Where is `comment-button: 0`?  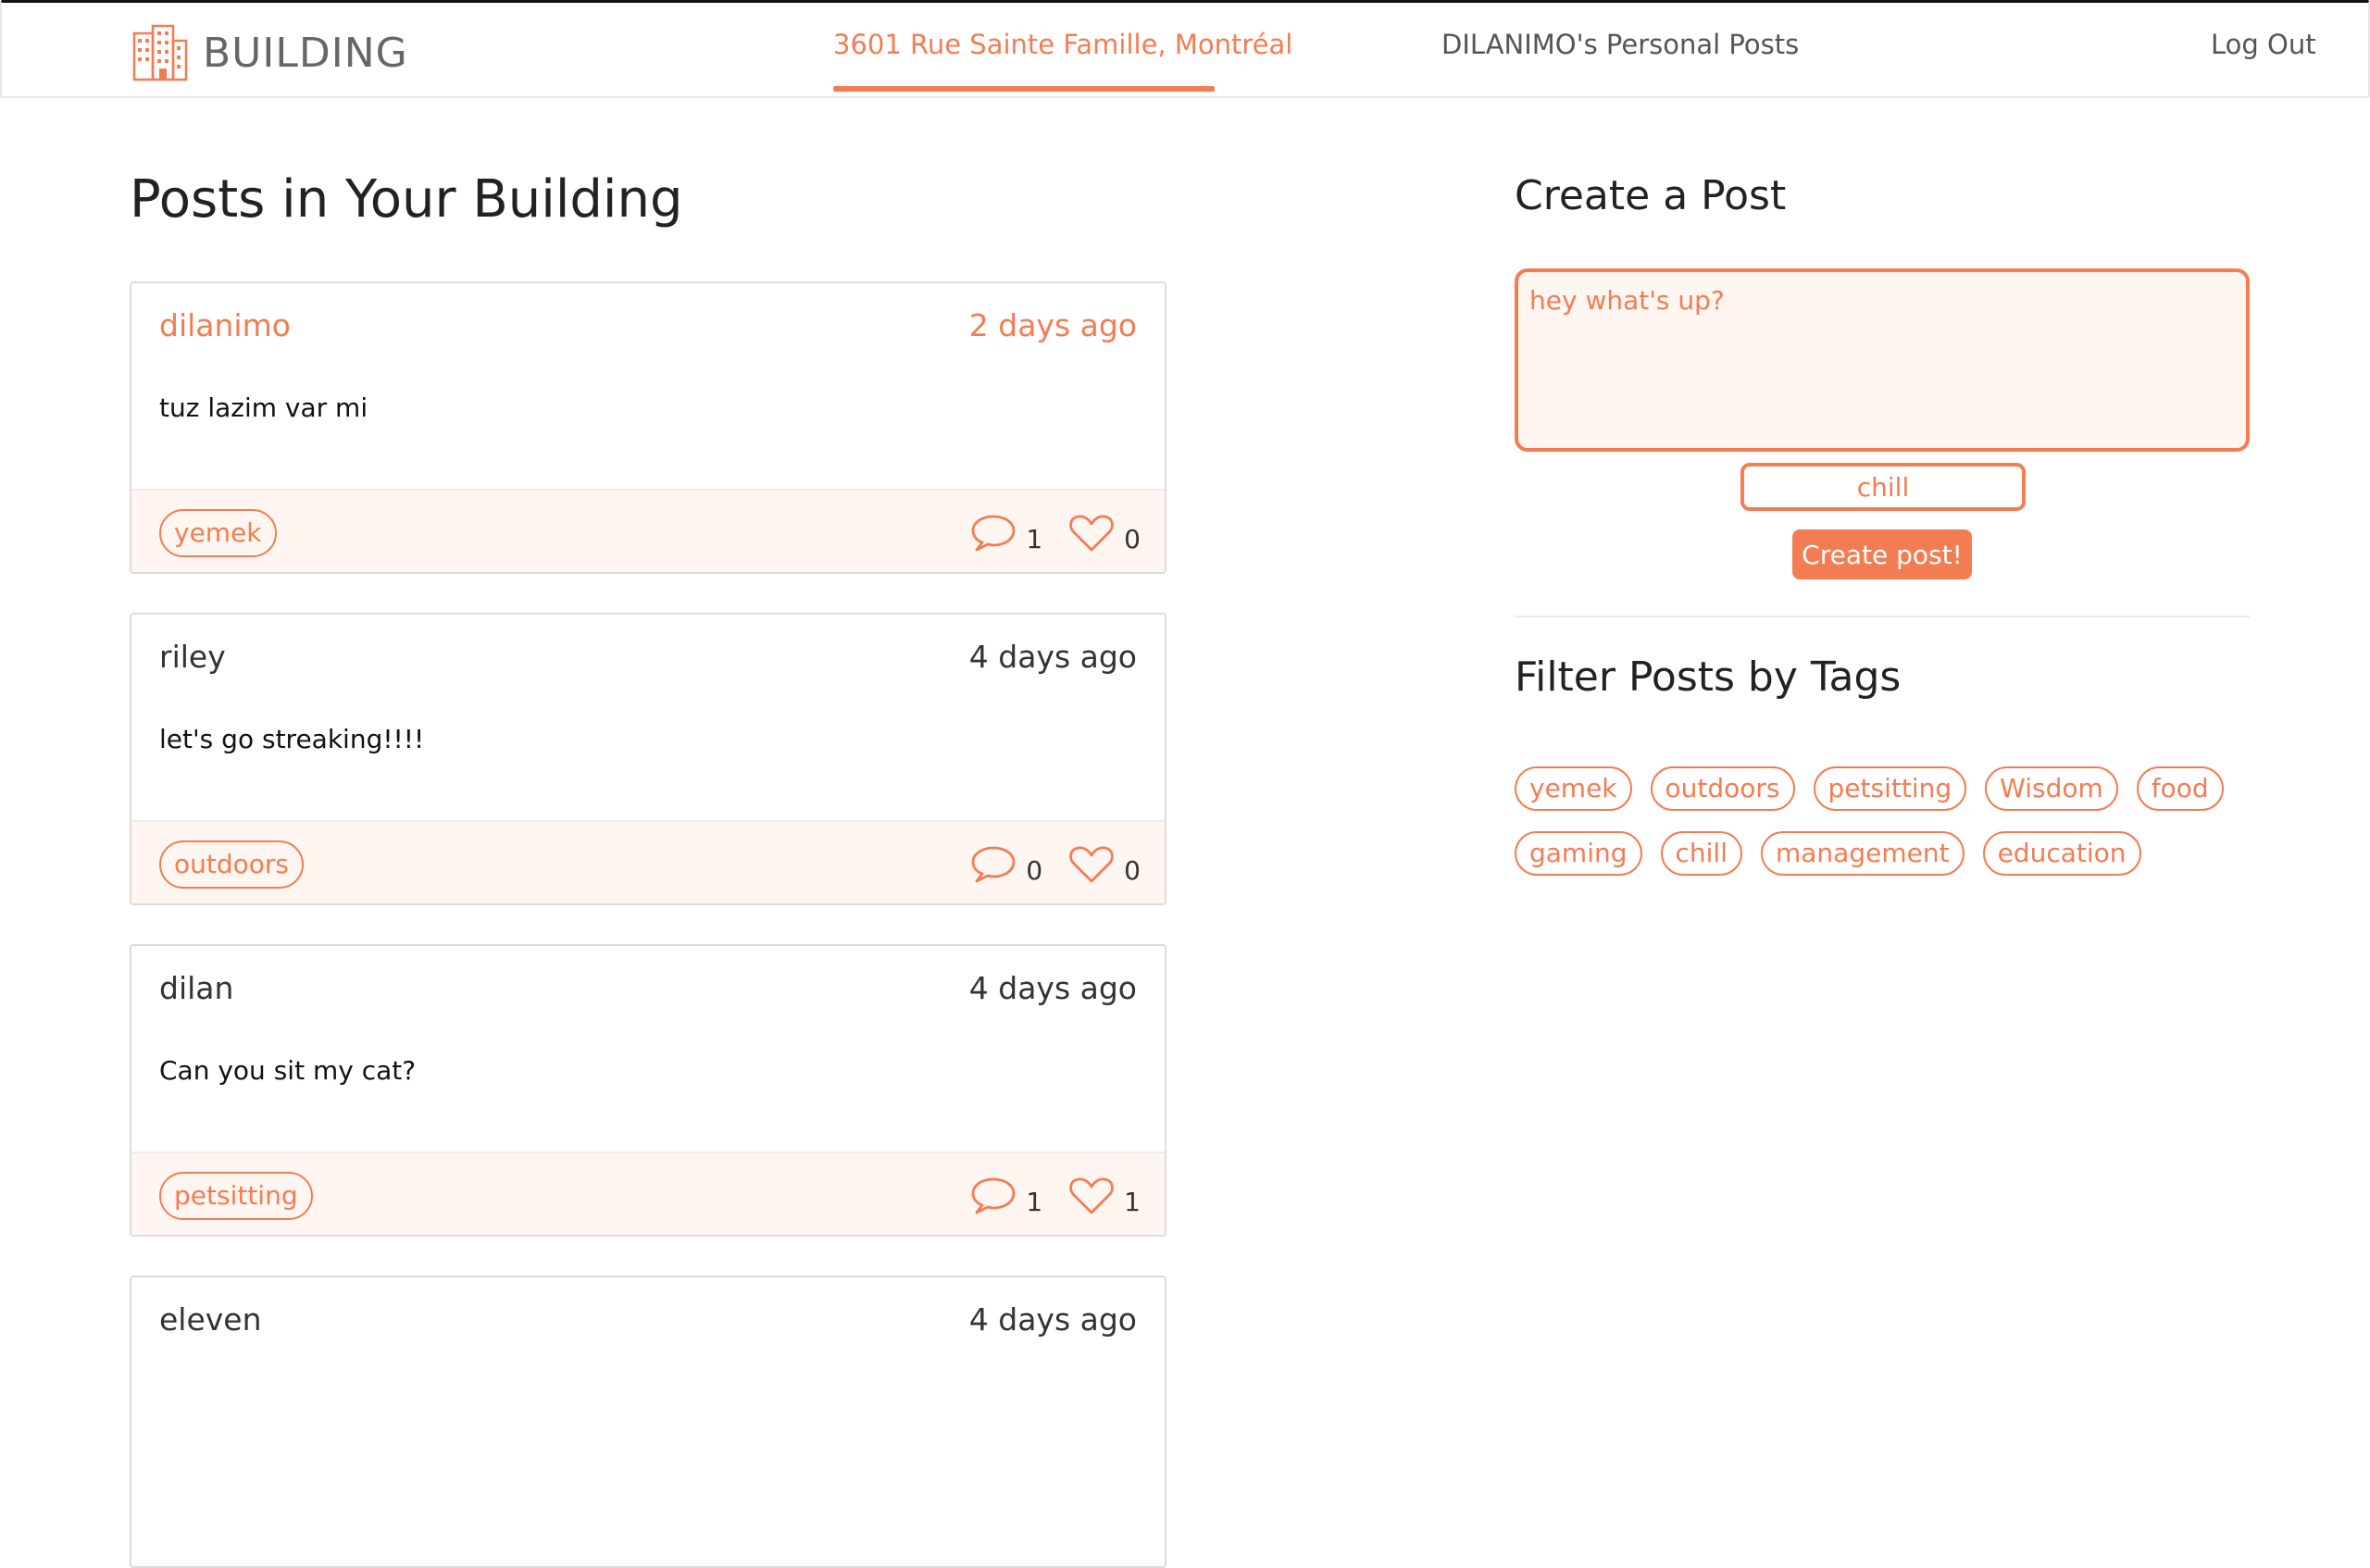
comment-button: 0 is located at coordinates (1006, 864).